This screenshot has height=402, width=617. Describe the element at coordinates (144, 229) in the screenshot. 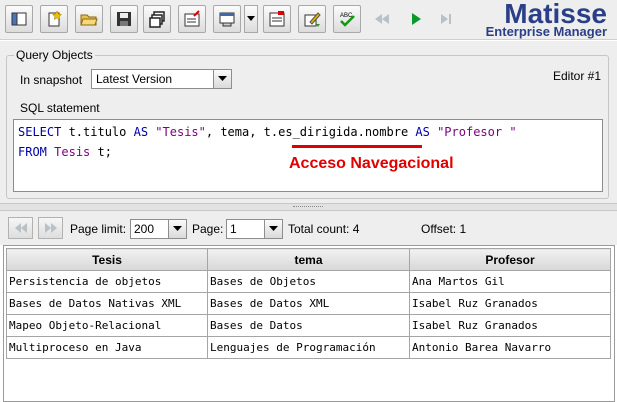

I see `page-limit-value: 200` at that location.